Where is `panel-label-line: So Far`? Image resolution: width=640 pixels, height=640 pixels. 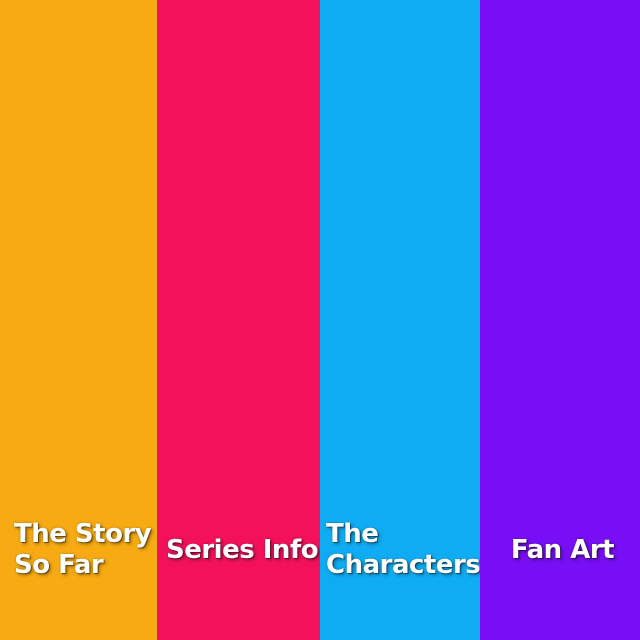 panel-label-line: So Far is located at coordinates (59, 565).